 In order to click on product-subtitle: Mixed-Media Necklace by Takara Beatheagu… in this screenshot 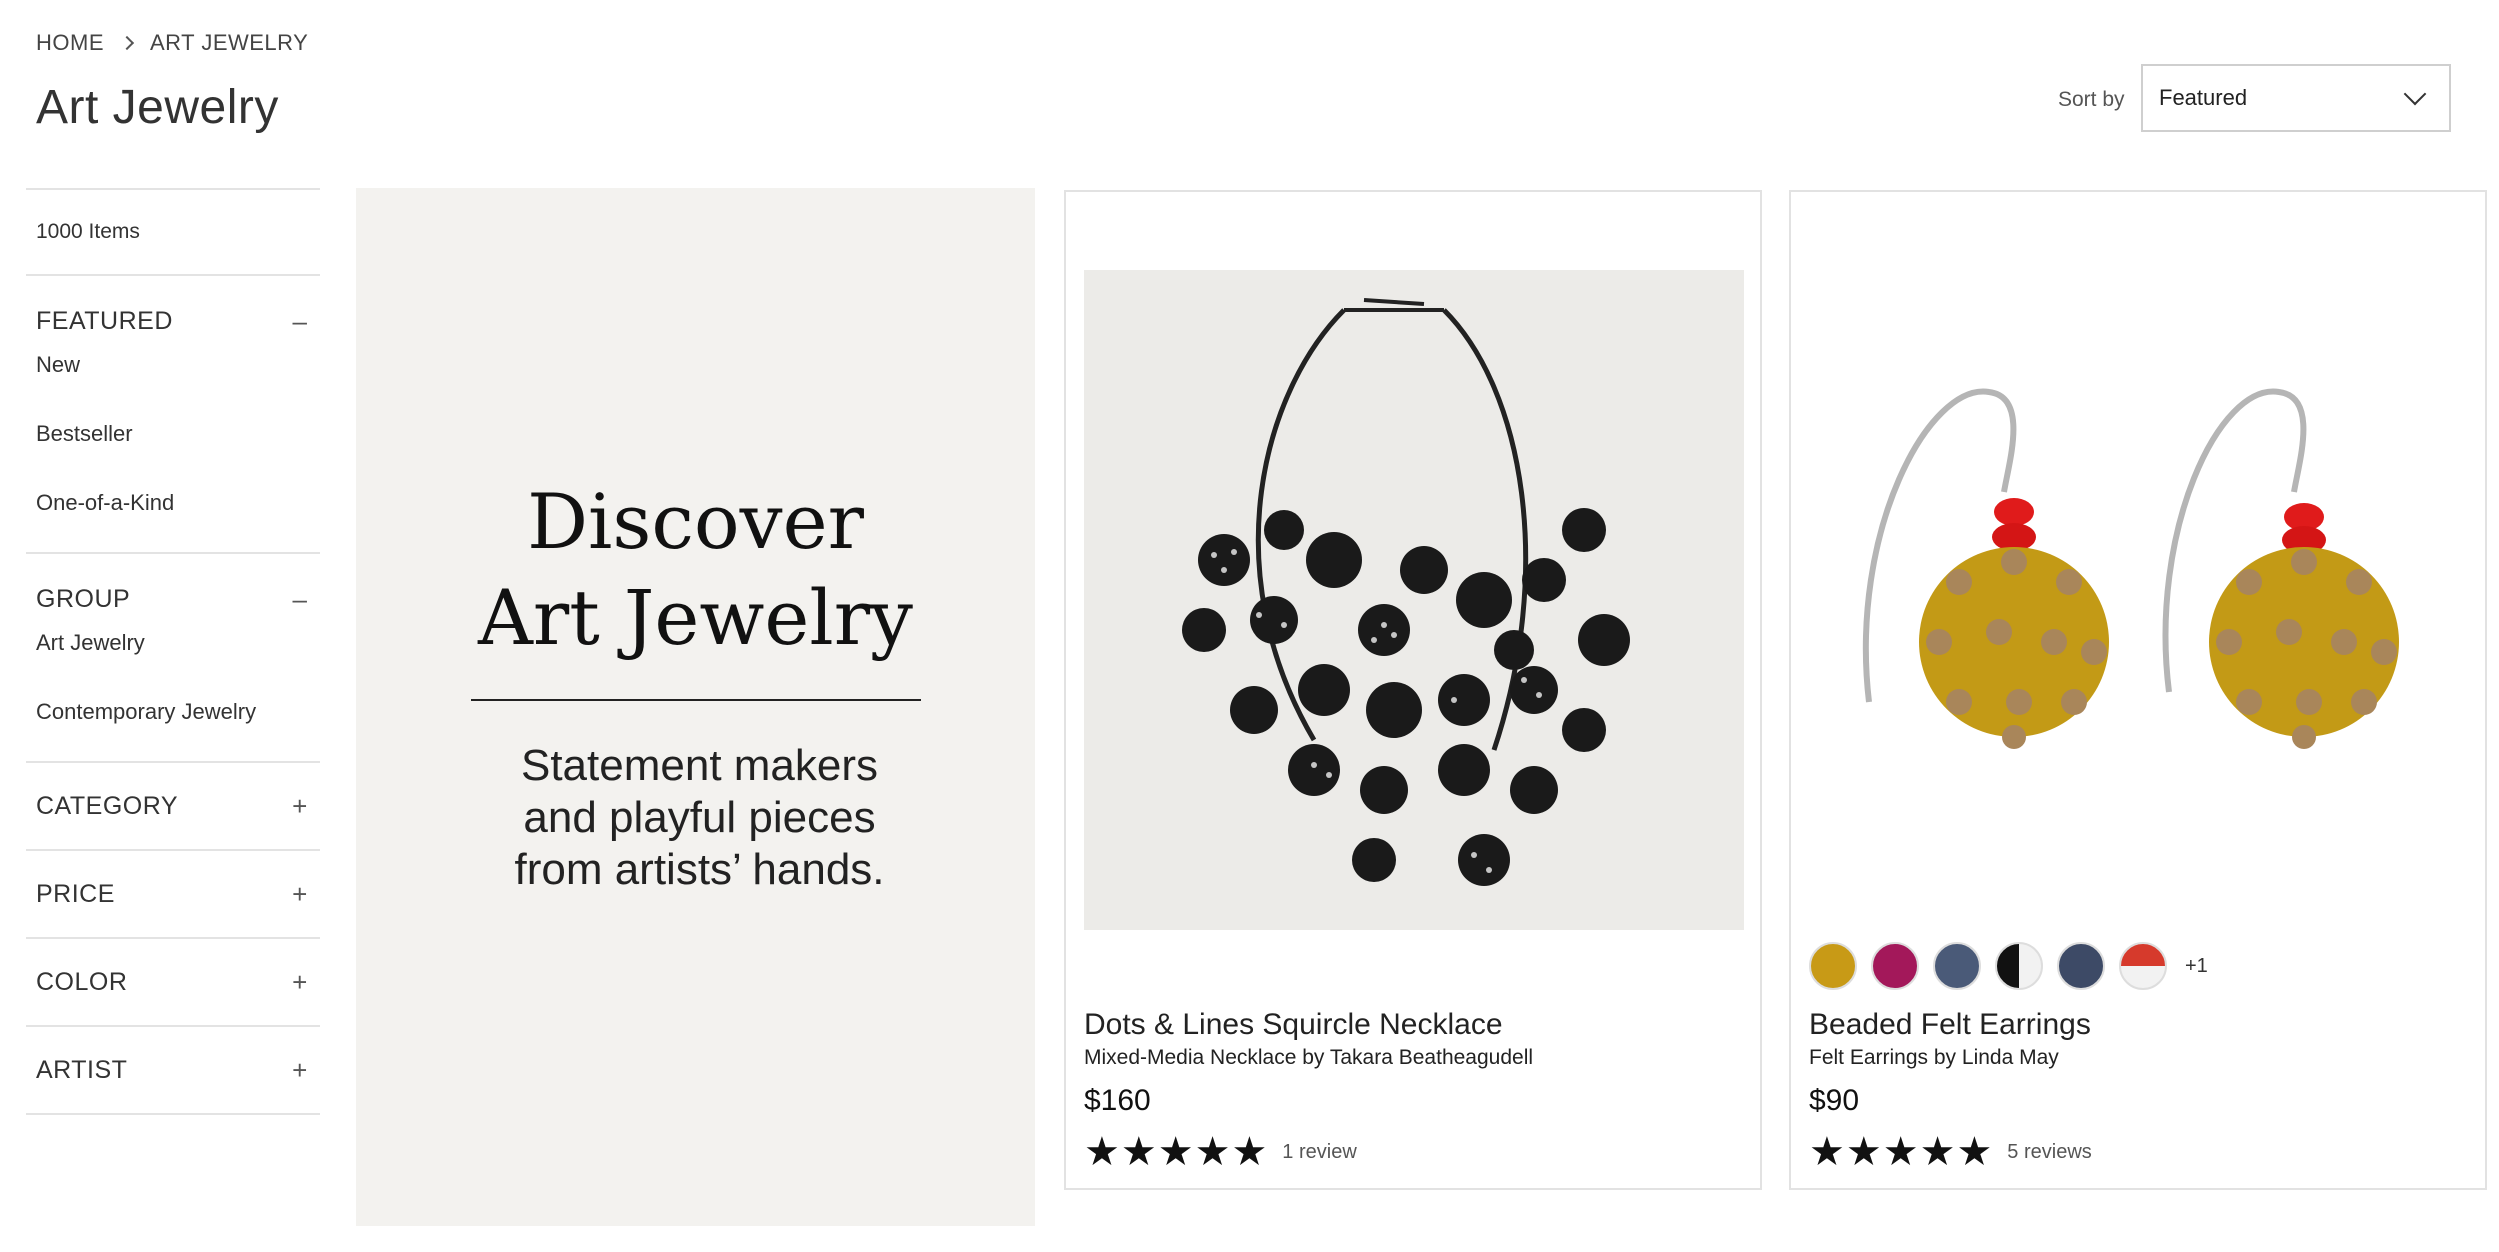, I will do `click(1309, 1057)`.